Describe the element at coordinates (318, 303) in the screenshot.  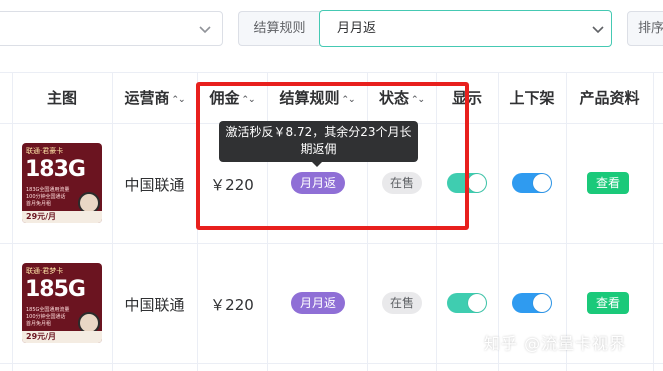
I see `settlement-rule-tag: 月月返` at that location.